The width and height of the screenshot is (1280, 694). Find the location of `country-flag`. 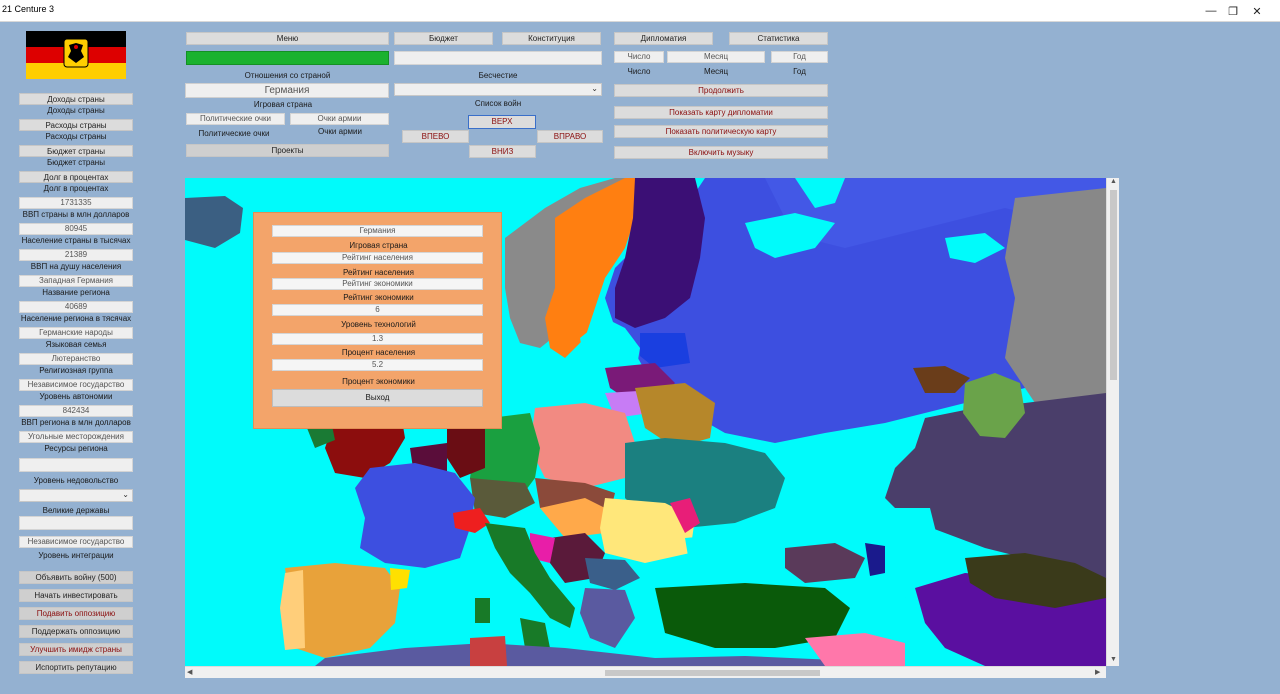

country-flag is located at coordinates (76, 55).